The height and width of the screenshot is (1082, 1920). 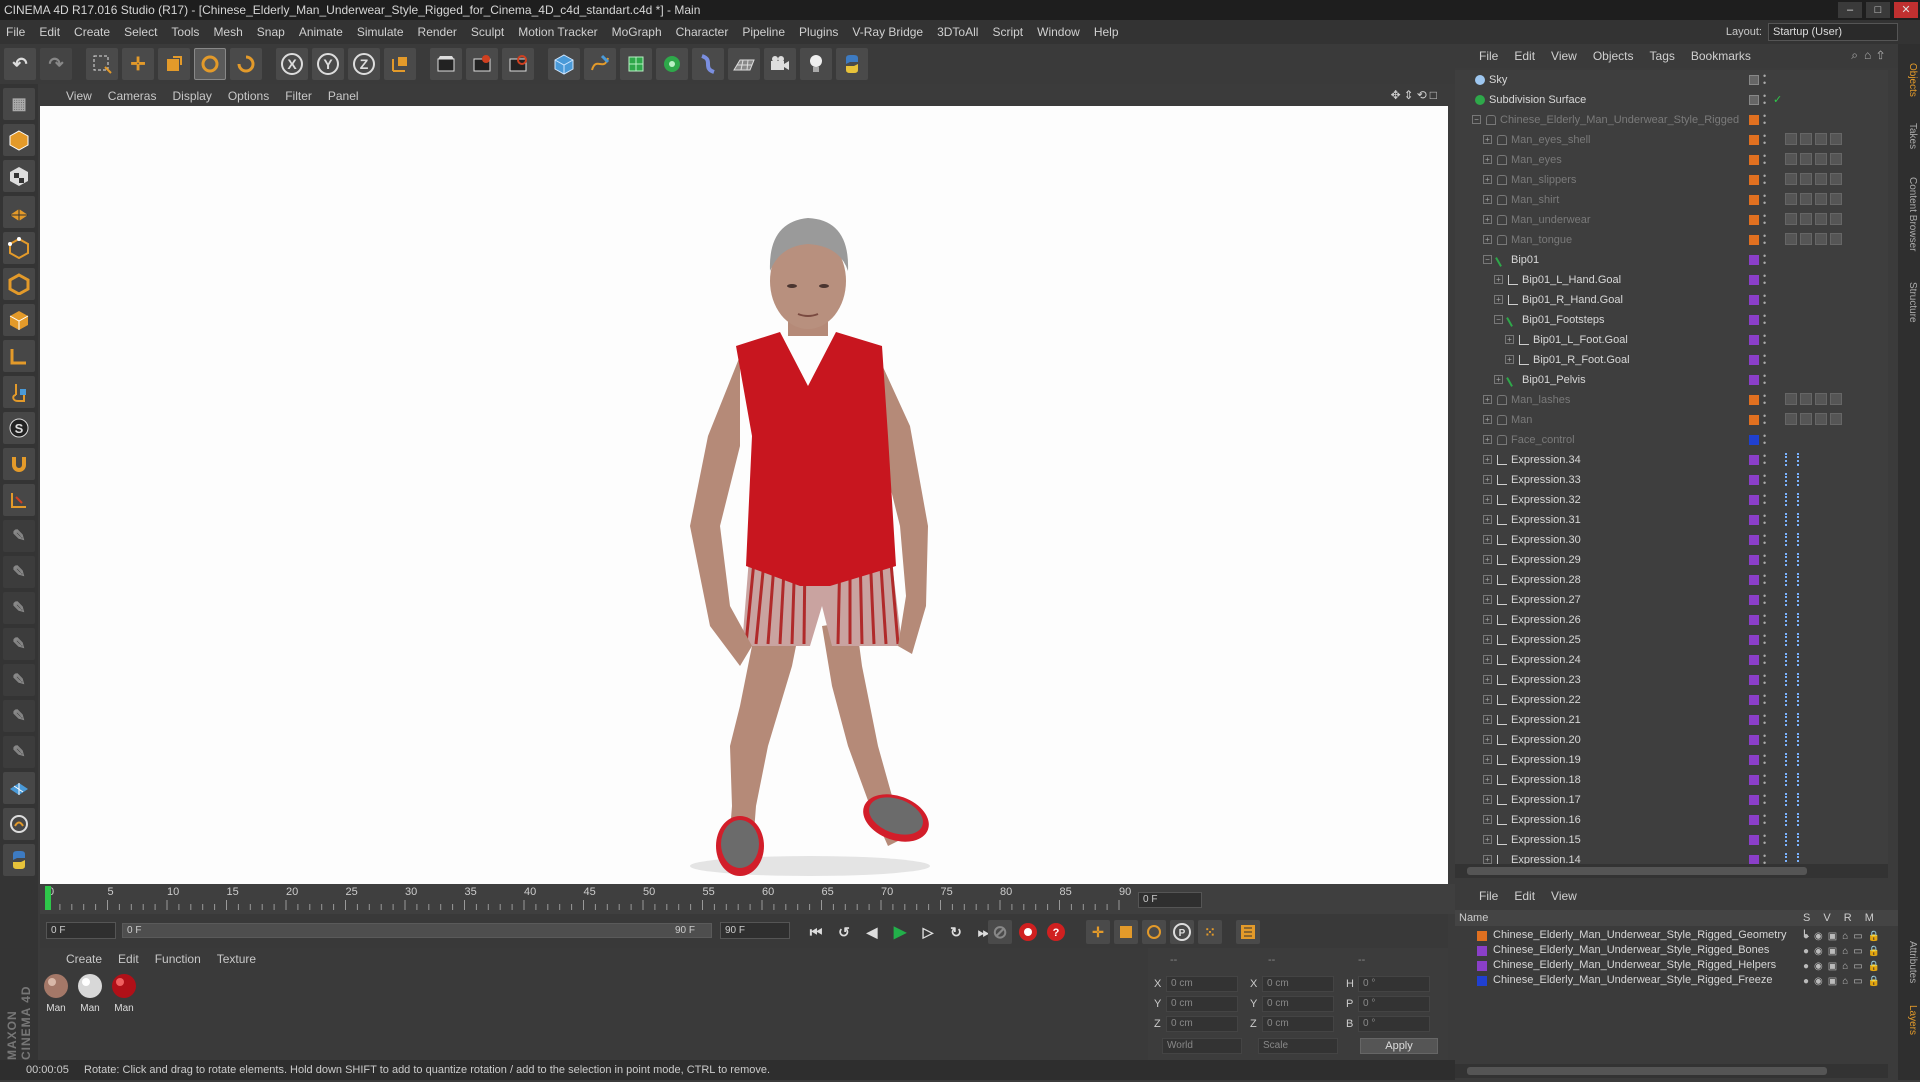 I want to click on menu-select: Select, so click(x=140, y=32).